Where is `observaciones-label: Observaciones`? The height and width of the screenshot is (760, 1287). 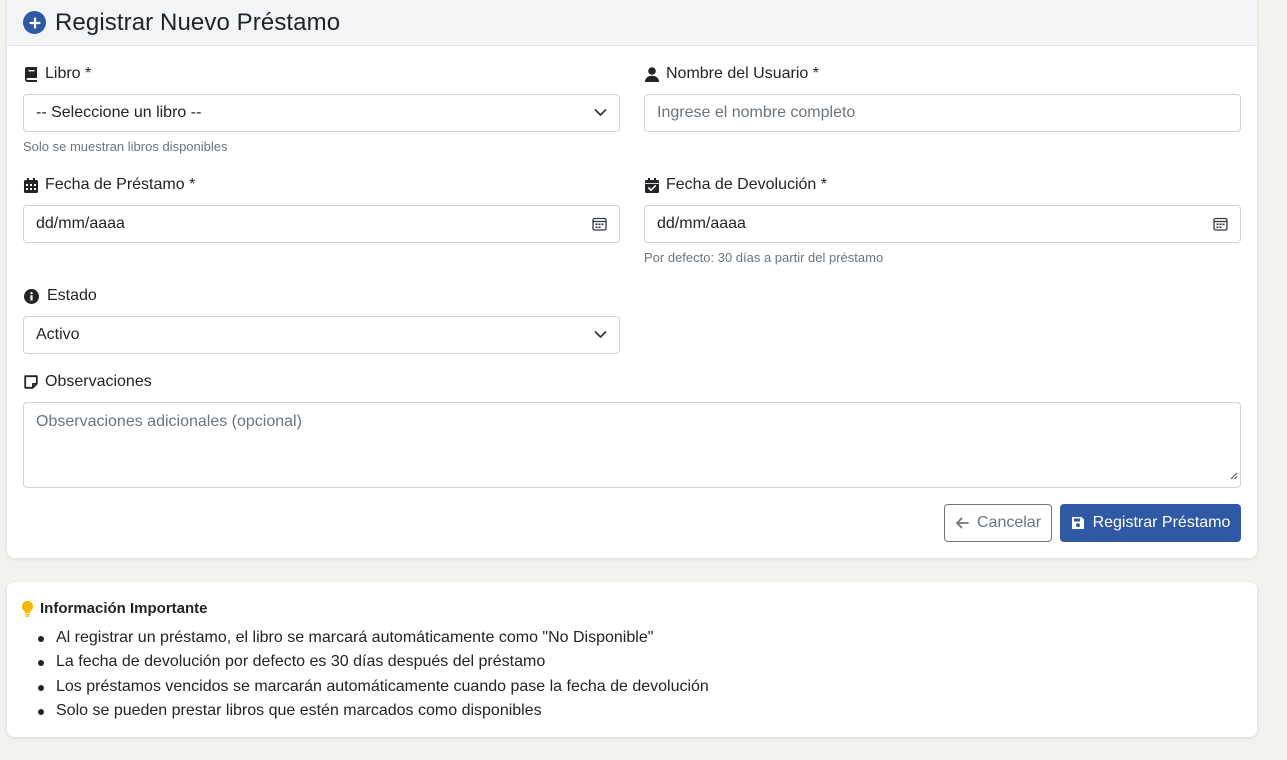 observaciones-label: Observaciones is located at coordinates (98, 381).